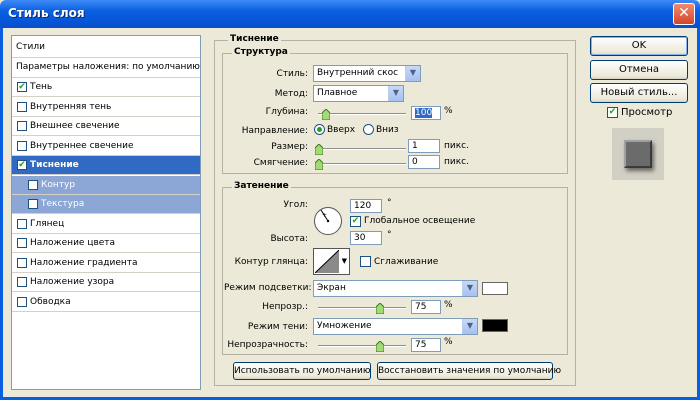 The image size is (700, 400). I want to click on sidebar-item: Текстура, so click(106, 204).